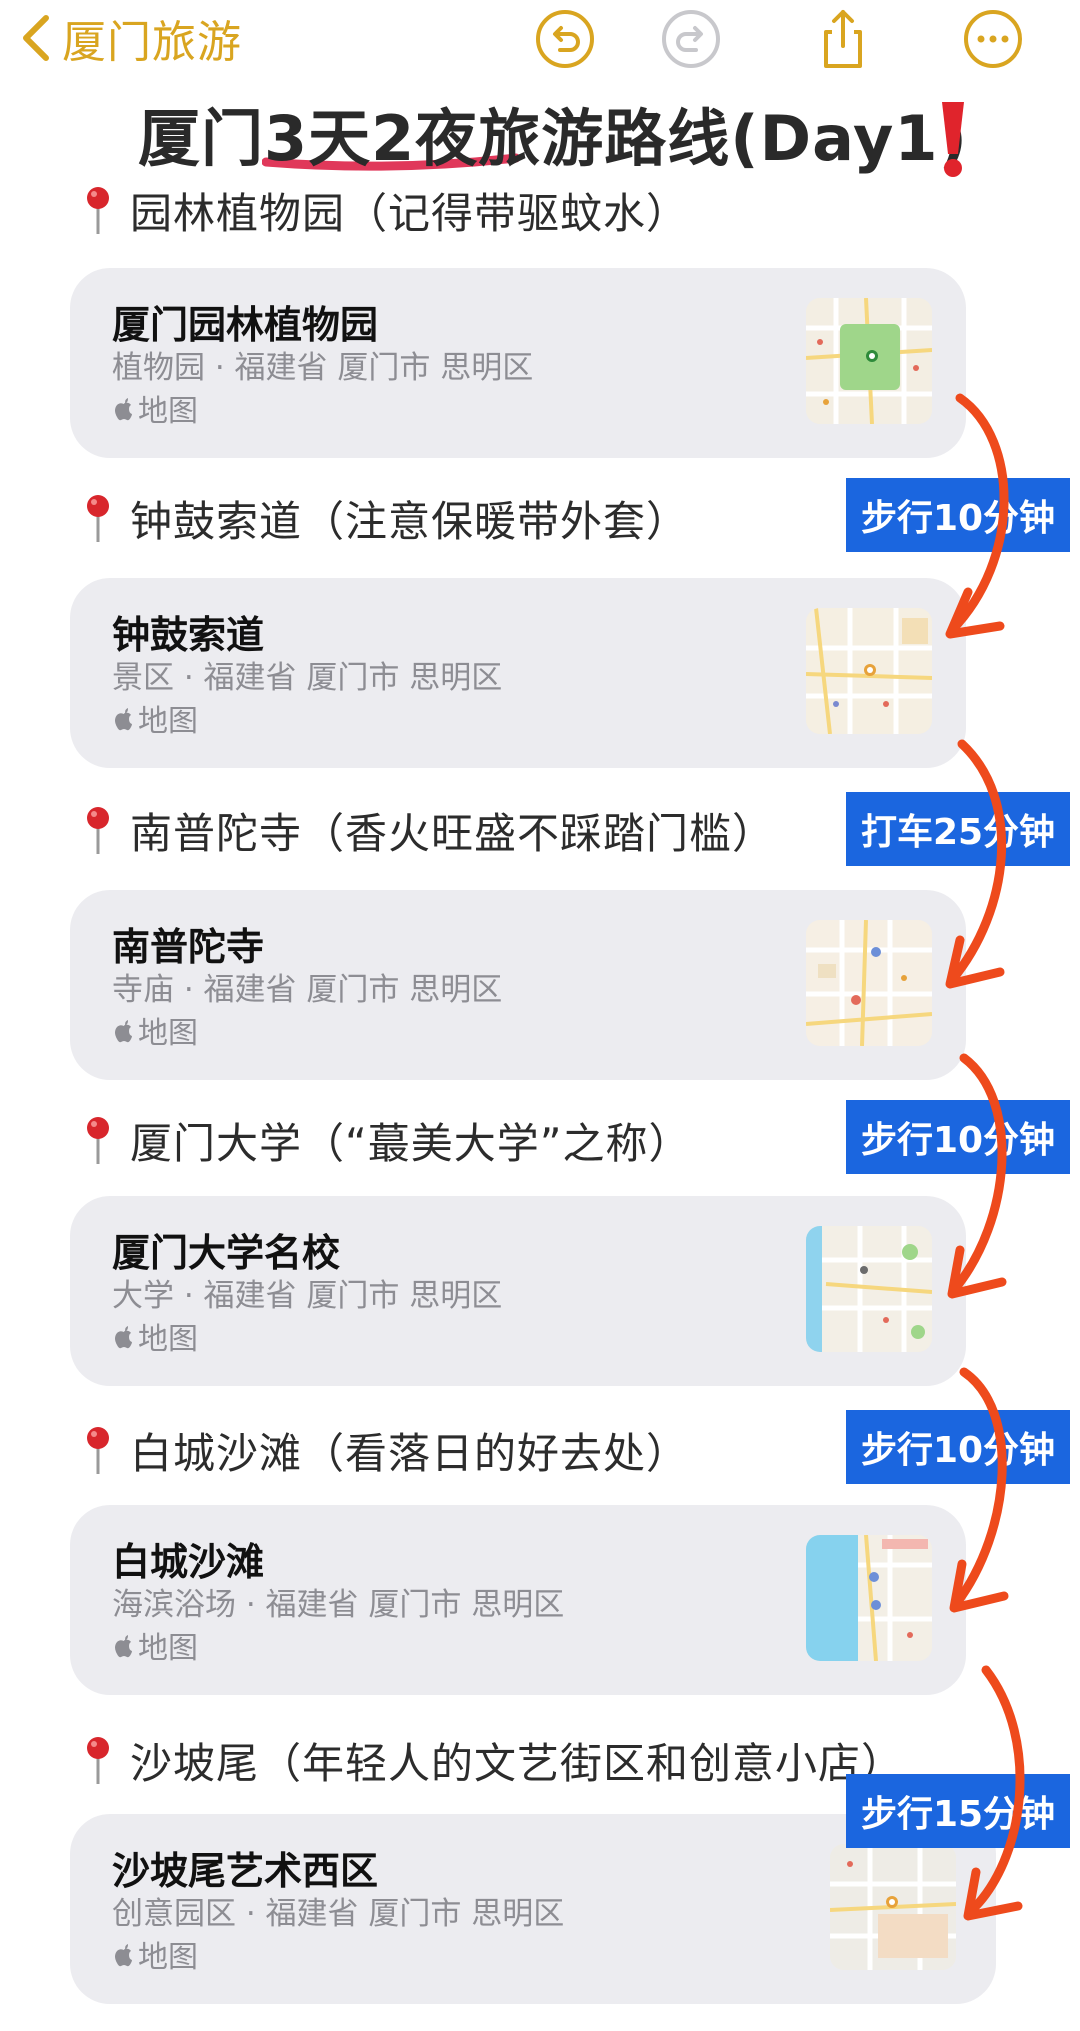 The height and width of the screenshot is (2031, 1080). I want to click on section-heading: 南普陀寺（香火旺盛不踩踏门槛）, so click(426, 830).